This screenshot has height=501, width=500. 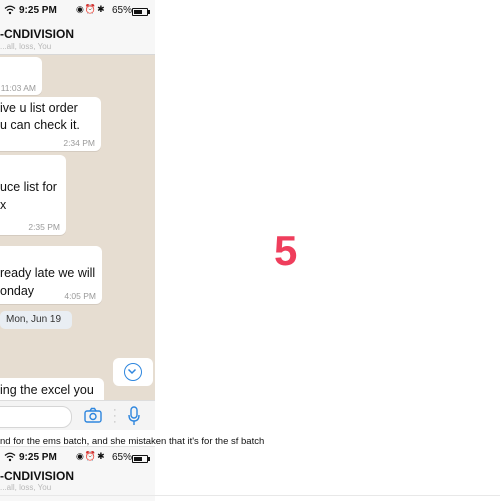 I want to click on divider, so click(x=250, y=495).